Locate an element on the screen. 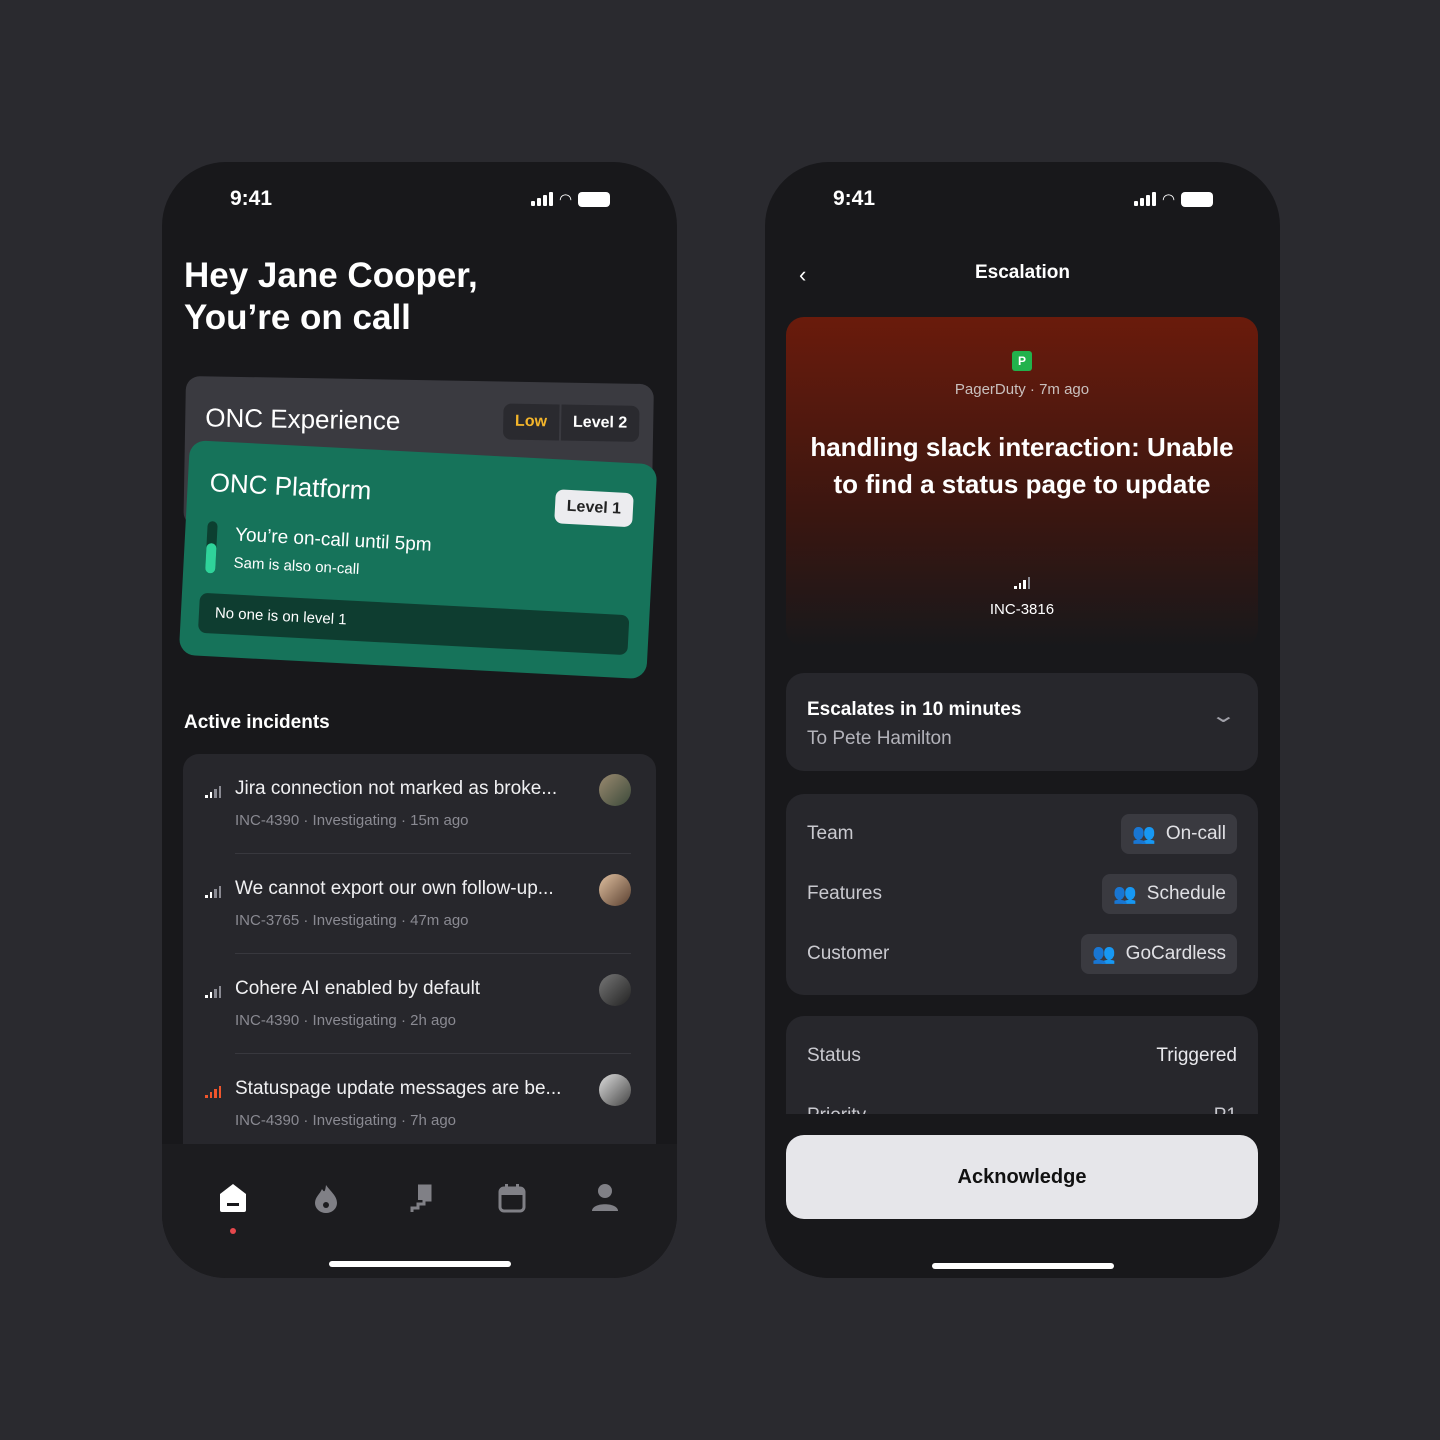 This screenshot has height=1440, width=1440. level-badge: Level 1 is located at coordinates (593, 508).